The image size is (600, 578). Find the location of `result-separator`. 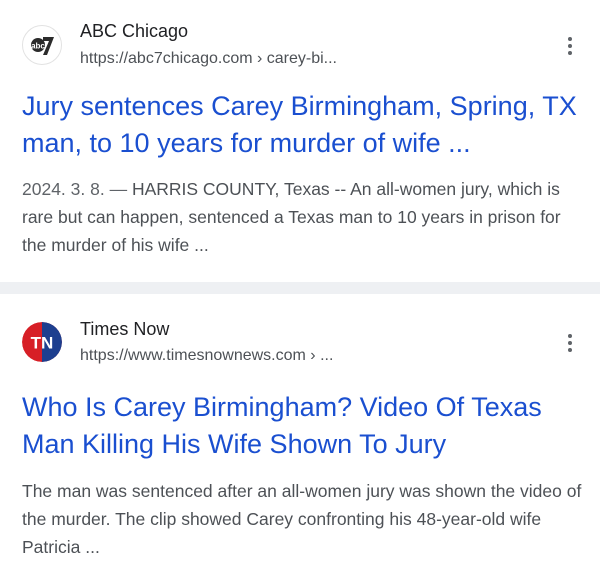

result-separator is located at coordinates (300, 288).